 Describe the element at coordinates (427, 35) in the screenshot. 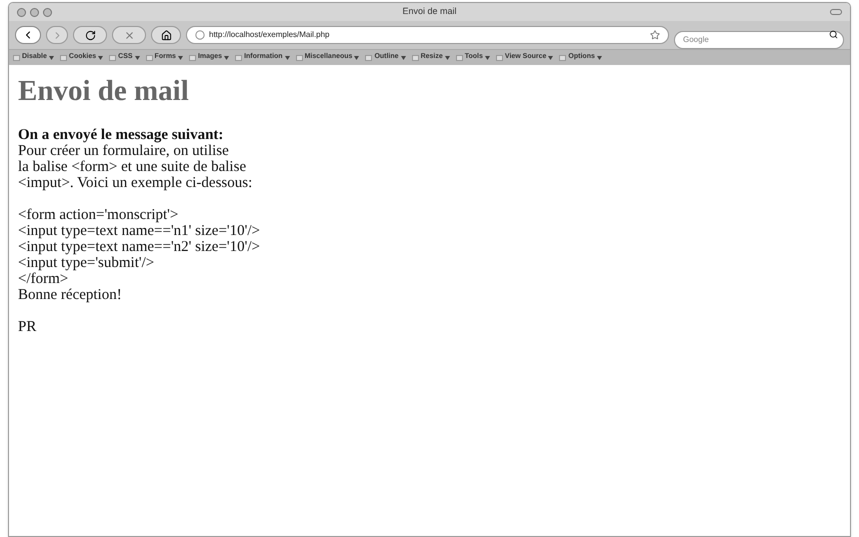

I see `address-field: http://localhost/exemples/Mail.php` at that location.